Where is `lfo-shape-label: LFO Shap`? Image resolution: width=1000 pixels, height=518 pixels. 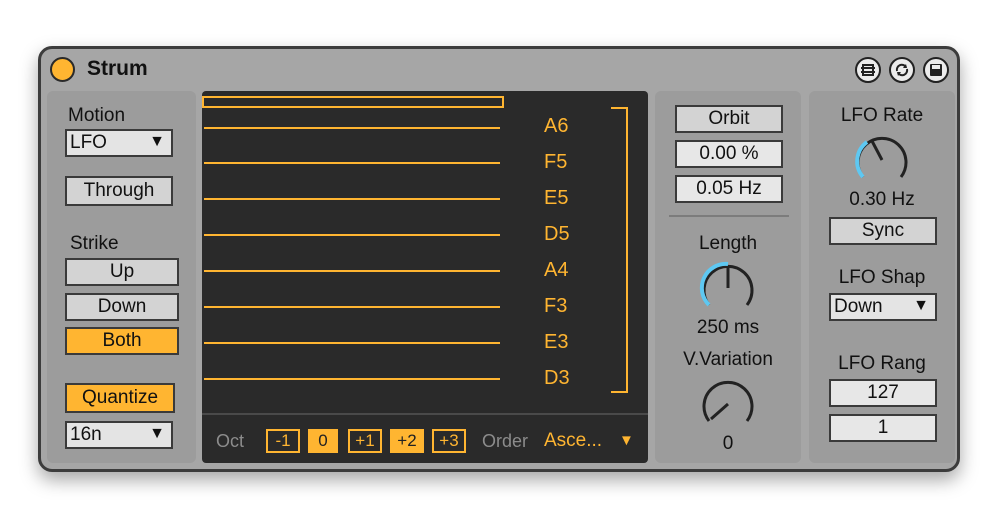
lfo-shape-label: LFO Shap is located at coordinates (882, 277).